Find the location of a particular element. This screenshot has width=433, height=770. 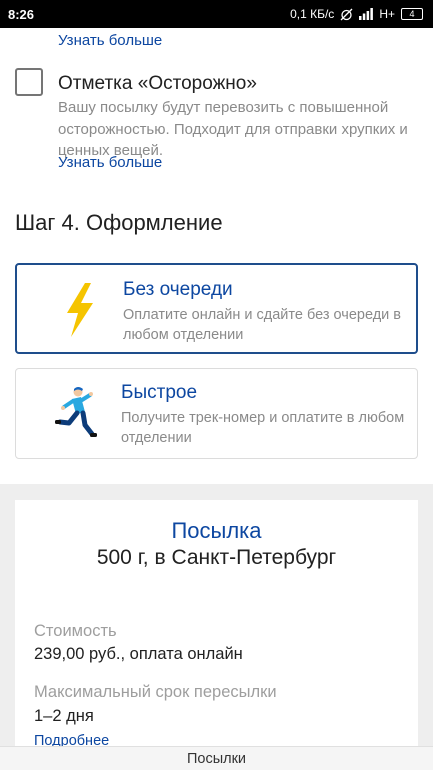

careful-checkbox is located at coordinates (29, 82).